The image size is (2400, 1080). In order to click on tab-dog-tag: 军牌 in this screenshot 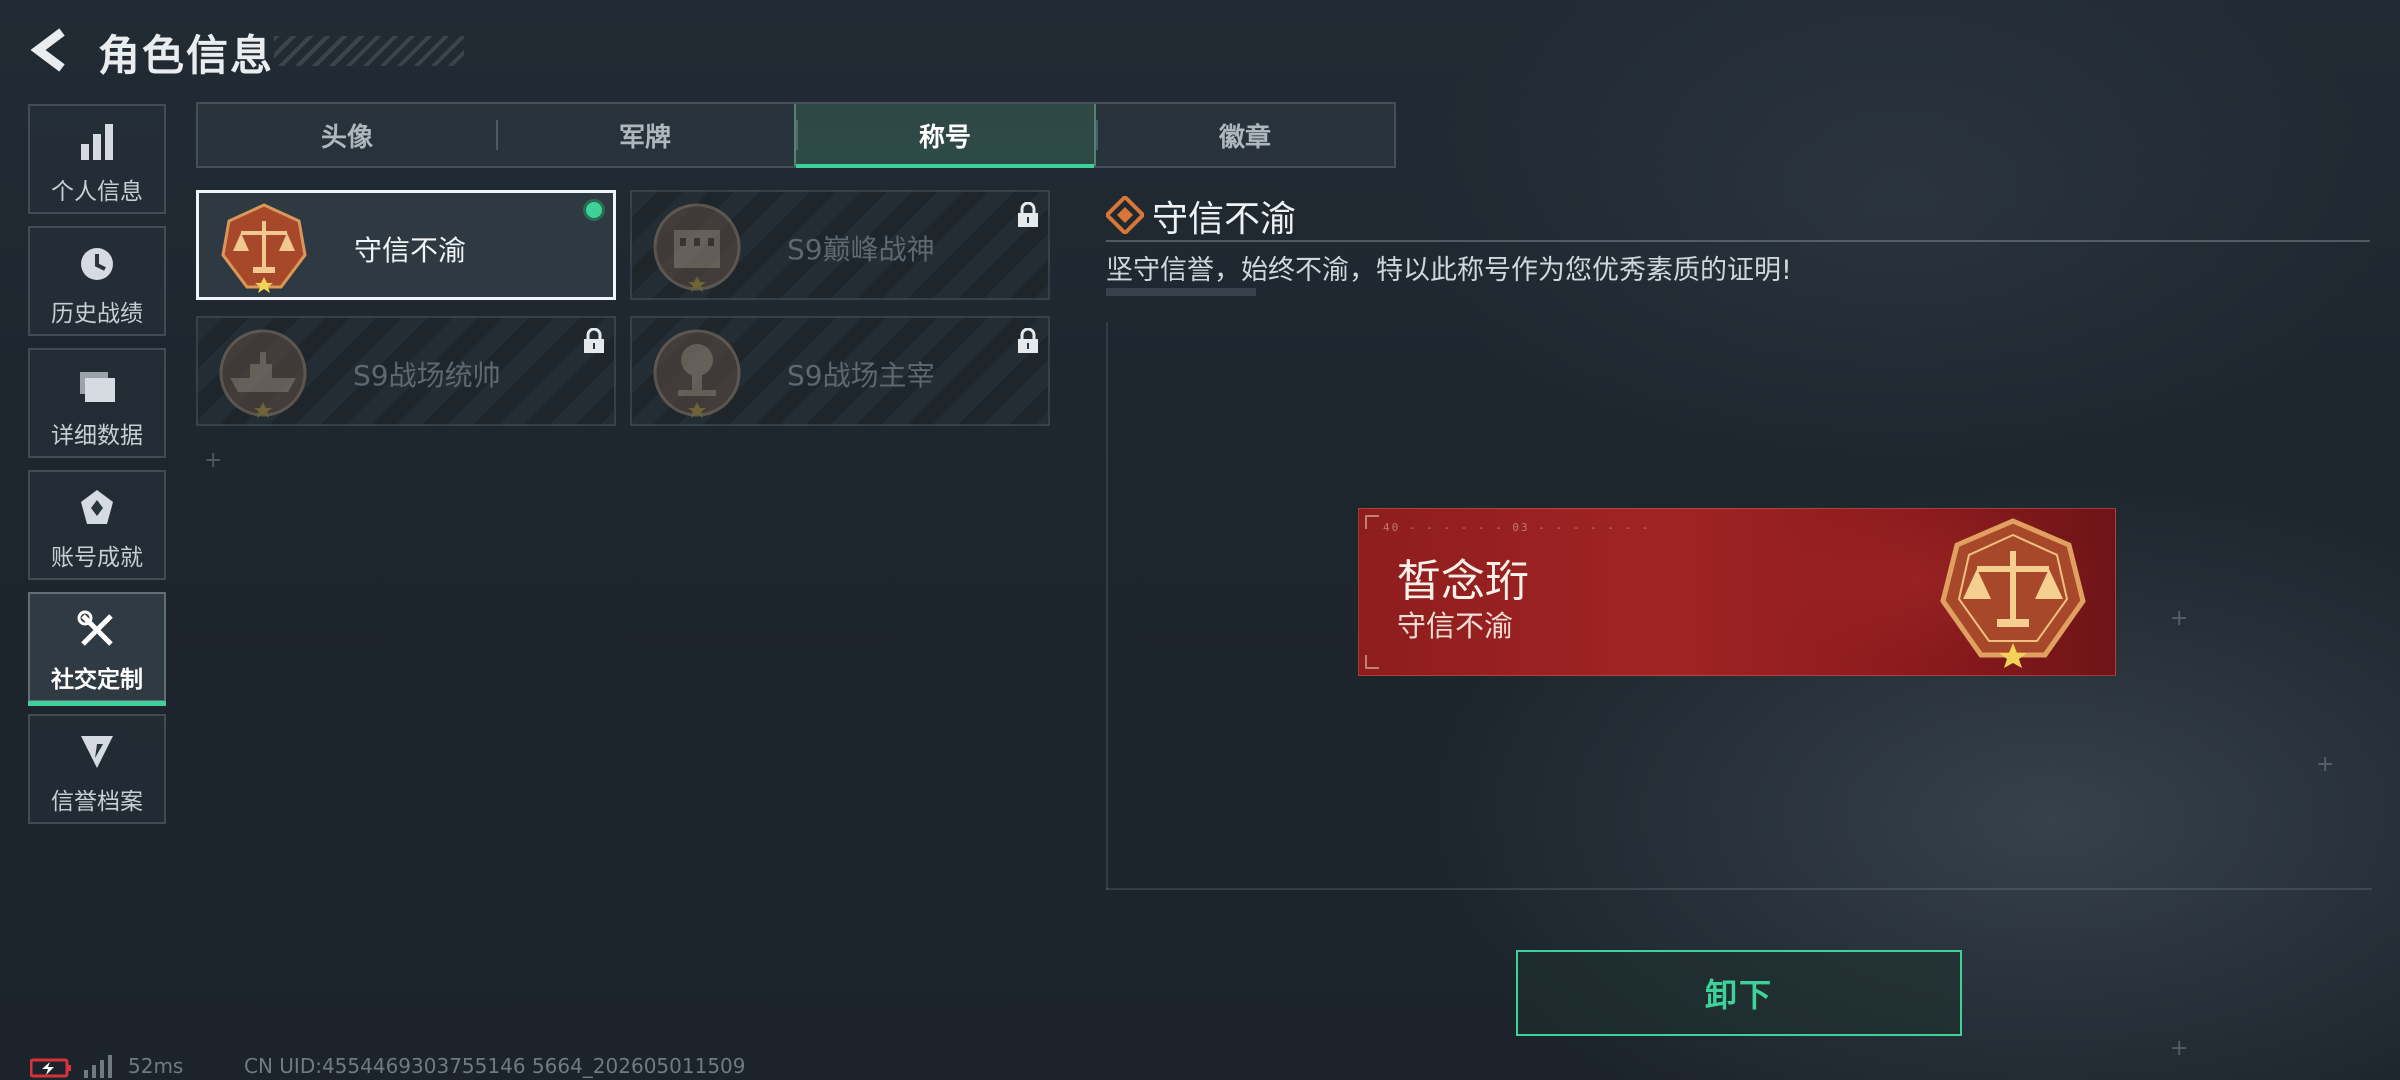, I will do `click(645, 135)`.